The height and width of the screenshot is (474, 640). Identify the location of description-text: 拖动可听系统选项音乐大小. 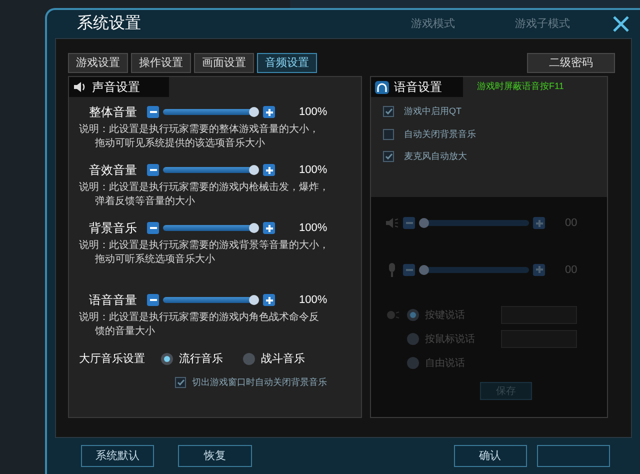
(155, 260).